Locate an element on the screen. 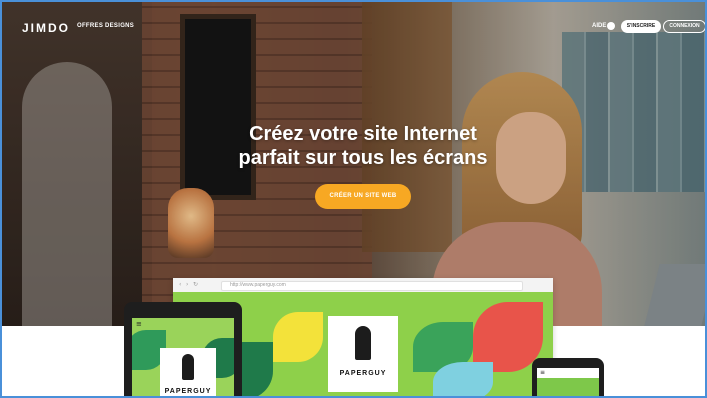 The image size is (707, 398). jimdo-logo: JIMDO is located at coordinates (46, 28).